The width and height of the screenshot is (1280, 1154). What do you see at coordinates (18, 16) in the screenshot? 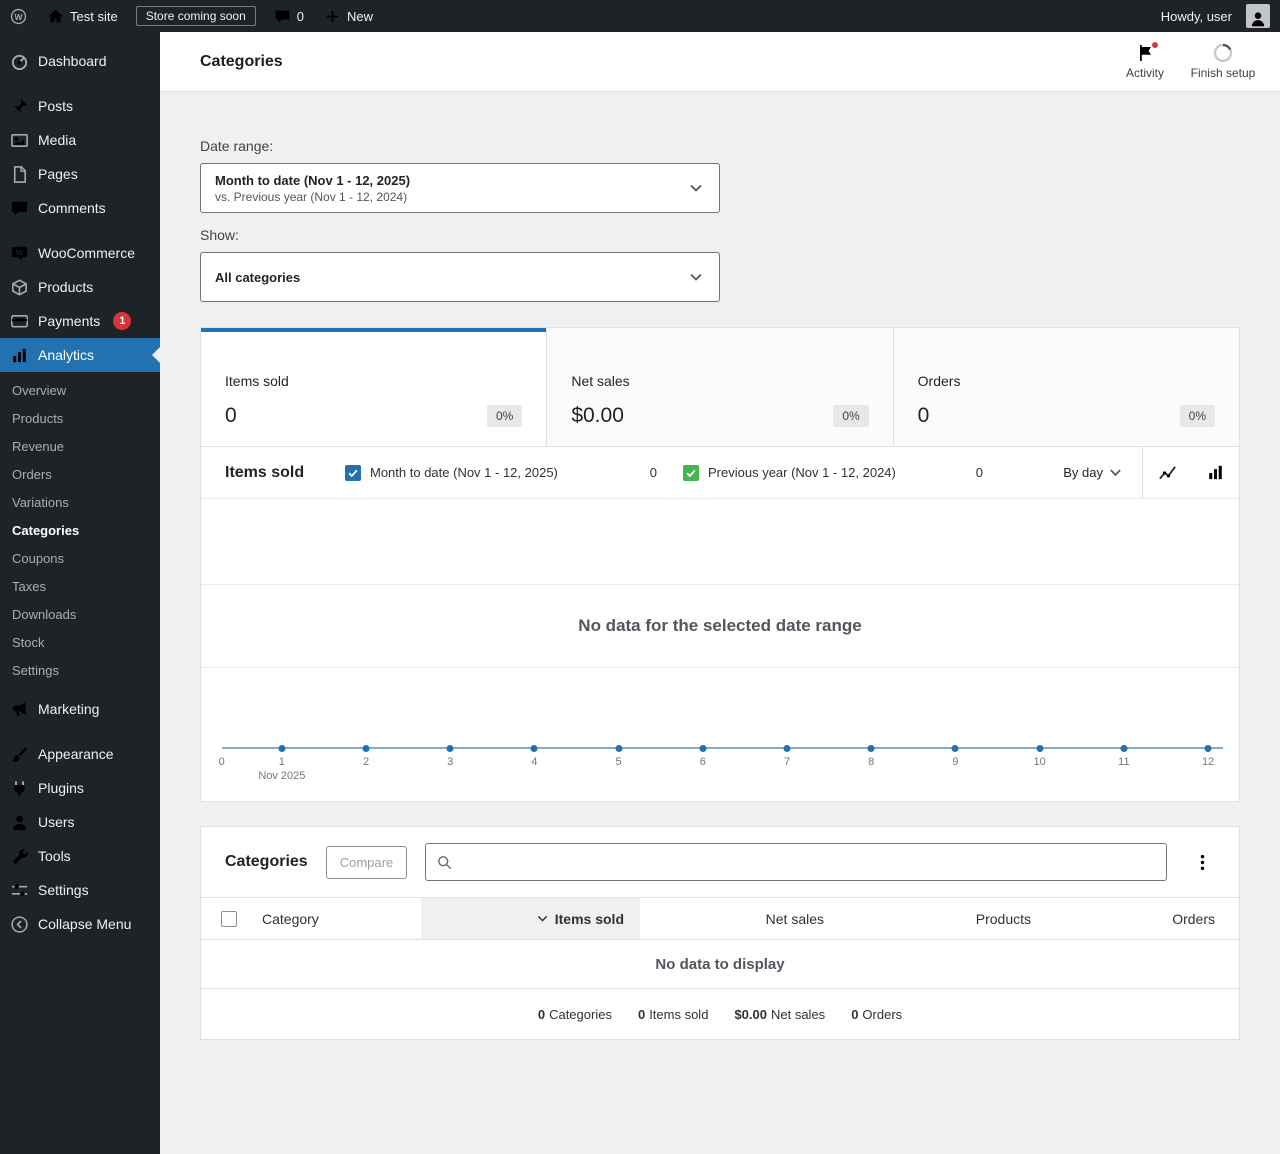
I see `wp-logo-menu` at bounding box center [18, 16].